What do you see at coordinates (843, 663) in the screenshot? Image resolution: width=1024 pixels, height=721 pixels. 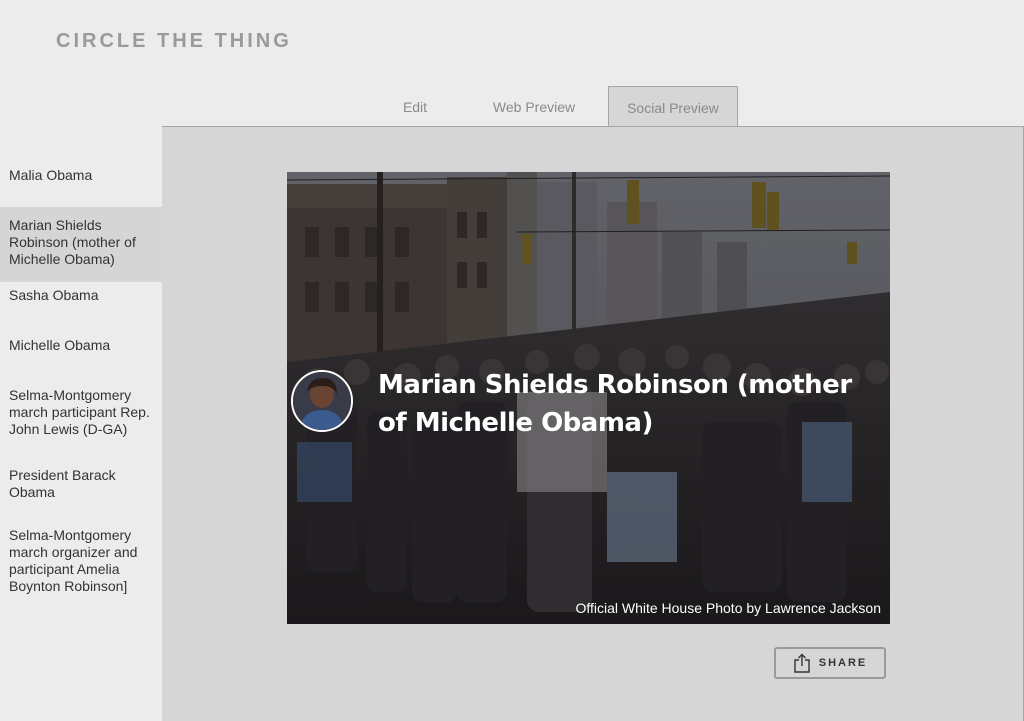 I see `share-label: SHARE` at bounding box center [843, 663].